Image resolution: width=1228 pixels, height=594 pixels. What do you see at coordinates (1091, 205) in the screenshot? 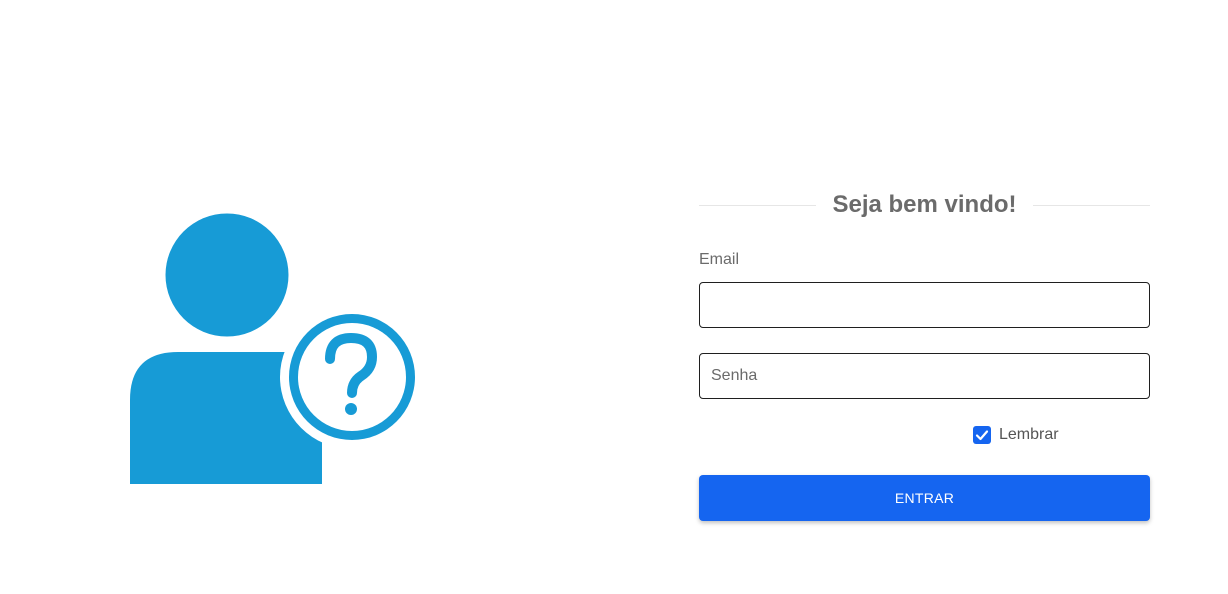
I see `heading-divider-right` at bounding box center [1091, 205].